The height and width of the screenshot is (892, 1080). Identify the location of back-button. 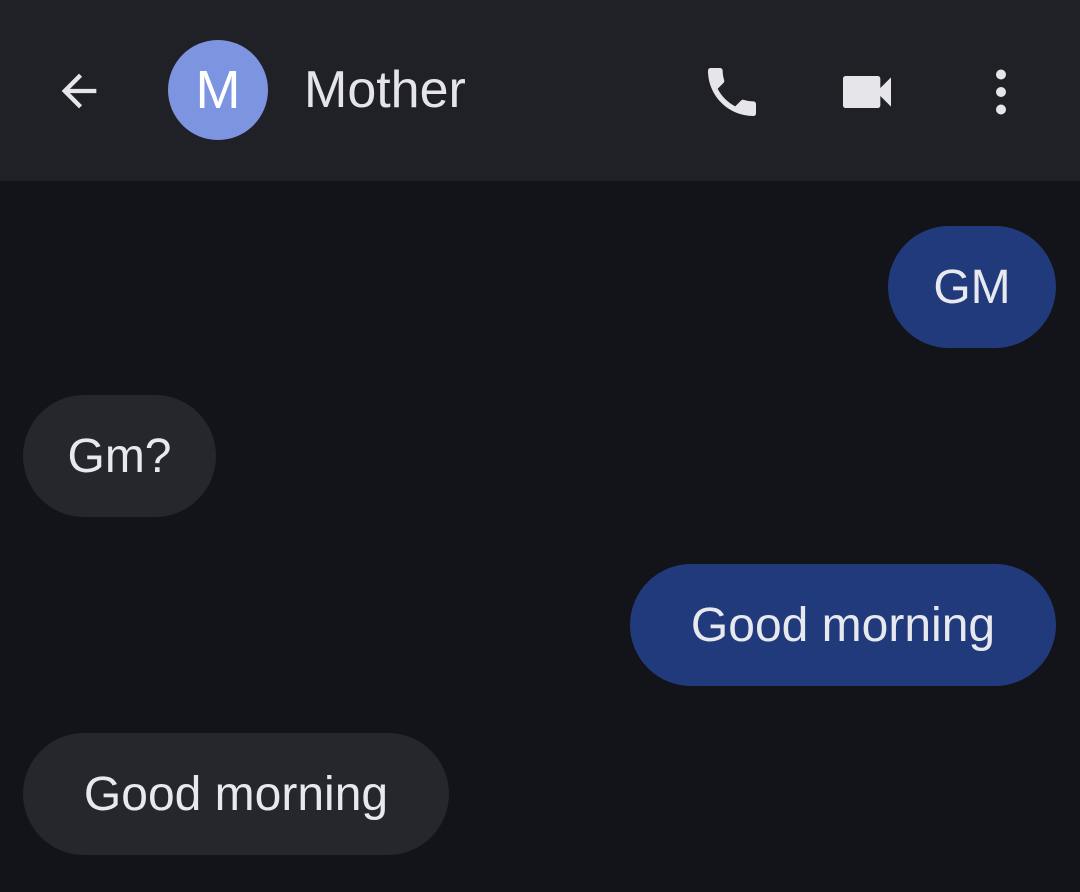
(79, 91).